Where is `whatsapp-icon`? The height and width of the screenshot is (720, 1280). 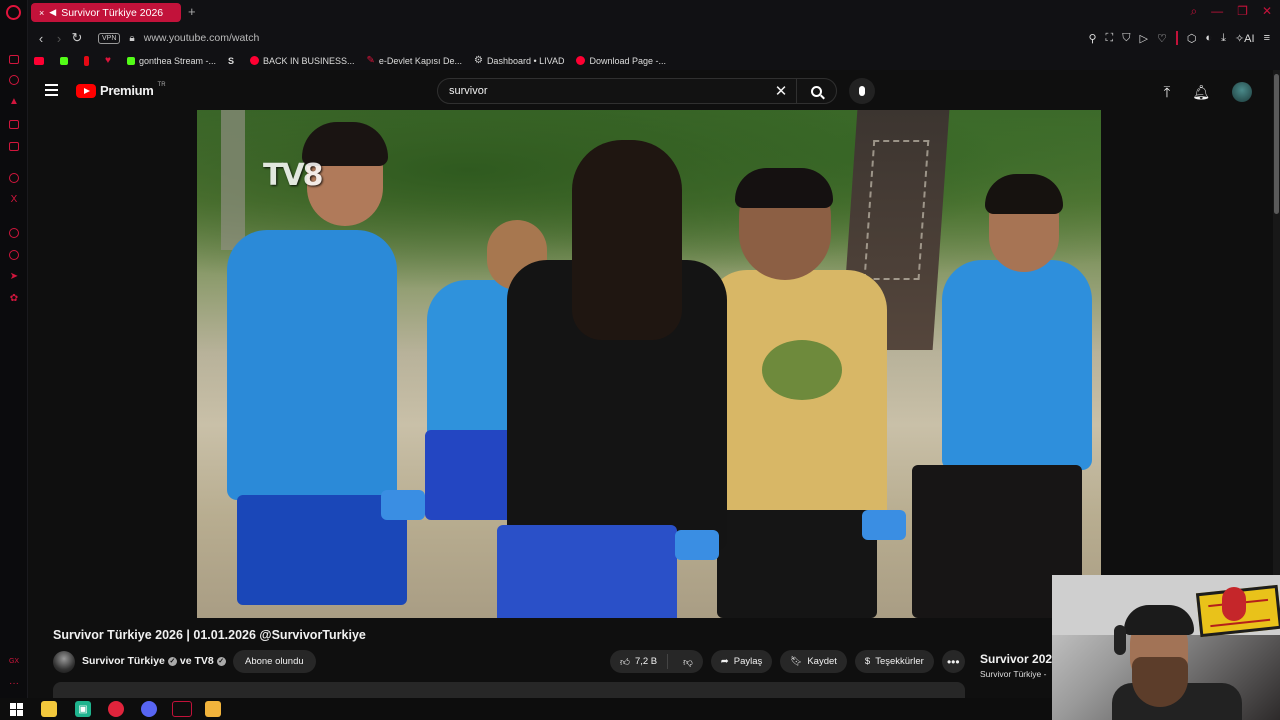 whatsapp-icon is located at coordinates (14, 124).